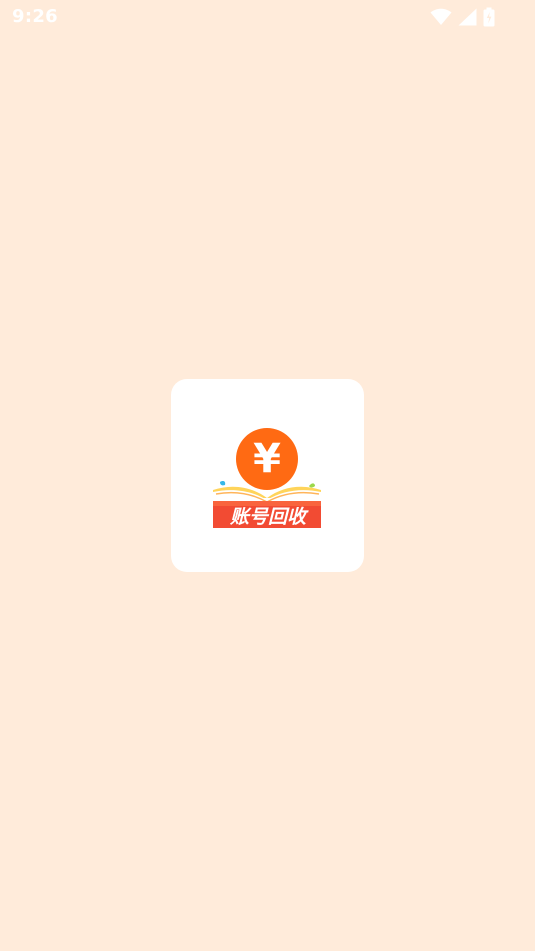 The width and height of the screenshot is (535, 951). I want to click on yen-symbol: ¥, so click(267, 459).